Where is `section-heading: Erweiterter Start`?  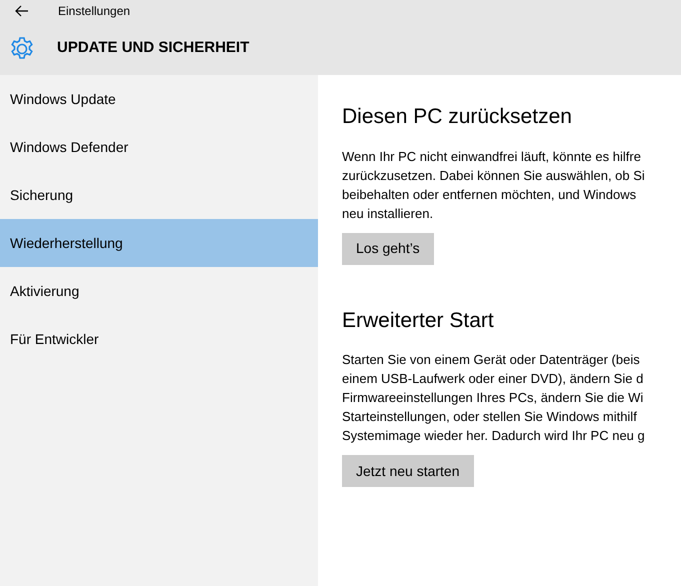 section-heading: Erweiterter Start is located at coordinates (418, 321).